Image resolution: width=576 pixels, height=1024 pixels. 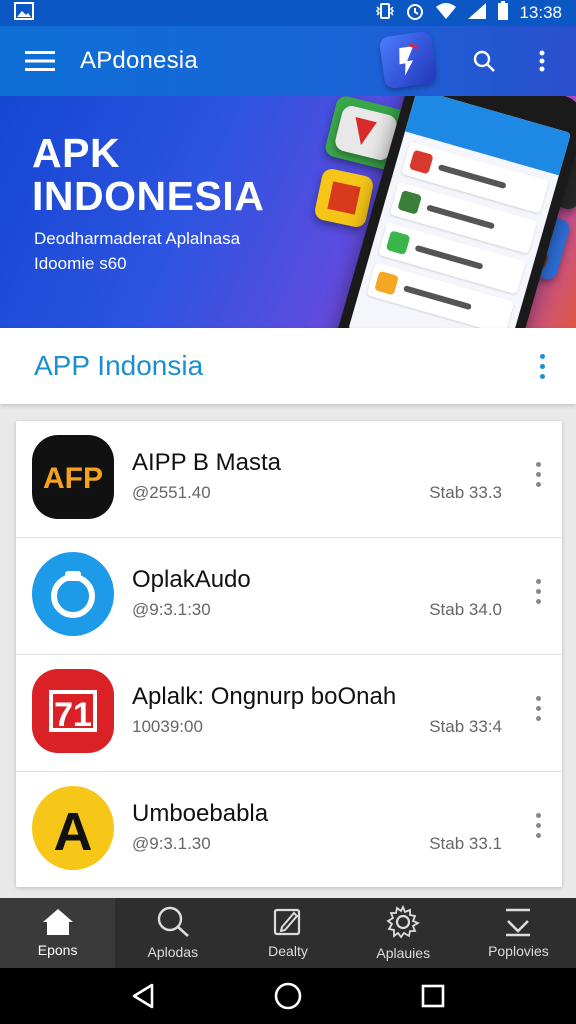 I want to click on svg-text: AFP, so click(x=73, y=478).